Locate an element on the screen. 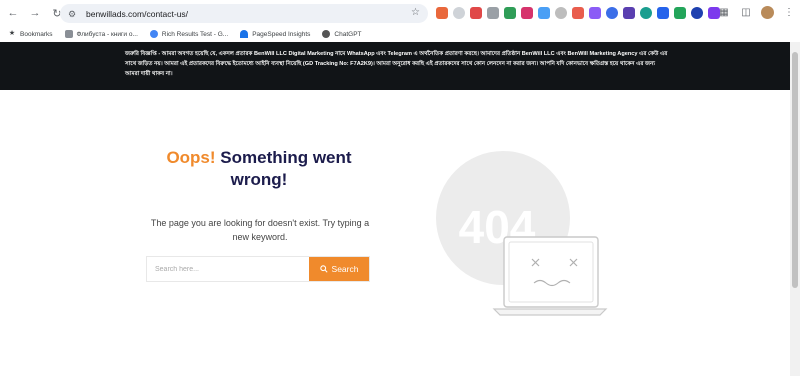 Image resolution: width=800 pixels, height=376 pixels. error-heading-wrap: Oops! Something went wrong! is located at coordinates (259, 169).